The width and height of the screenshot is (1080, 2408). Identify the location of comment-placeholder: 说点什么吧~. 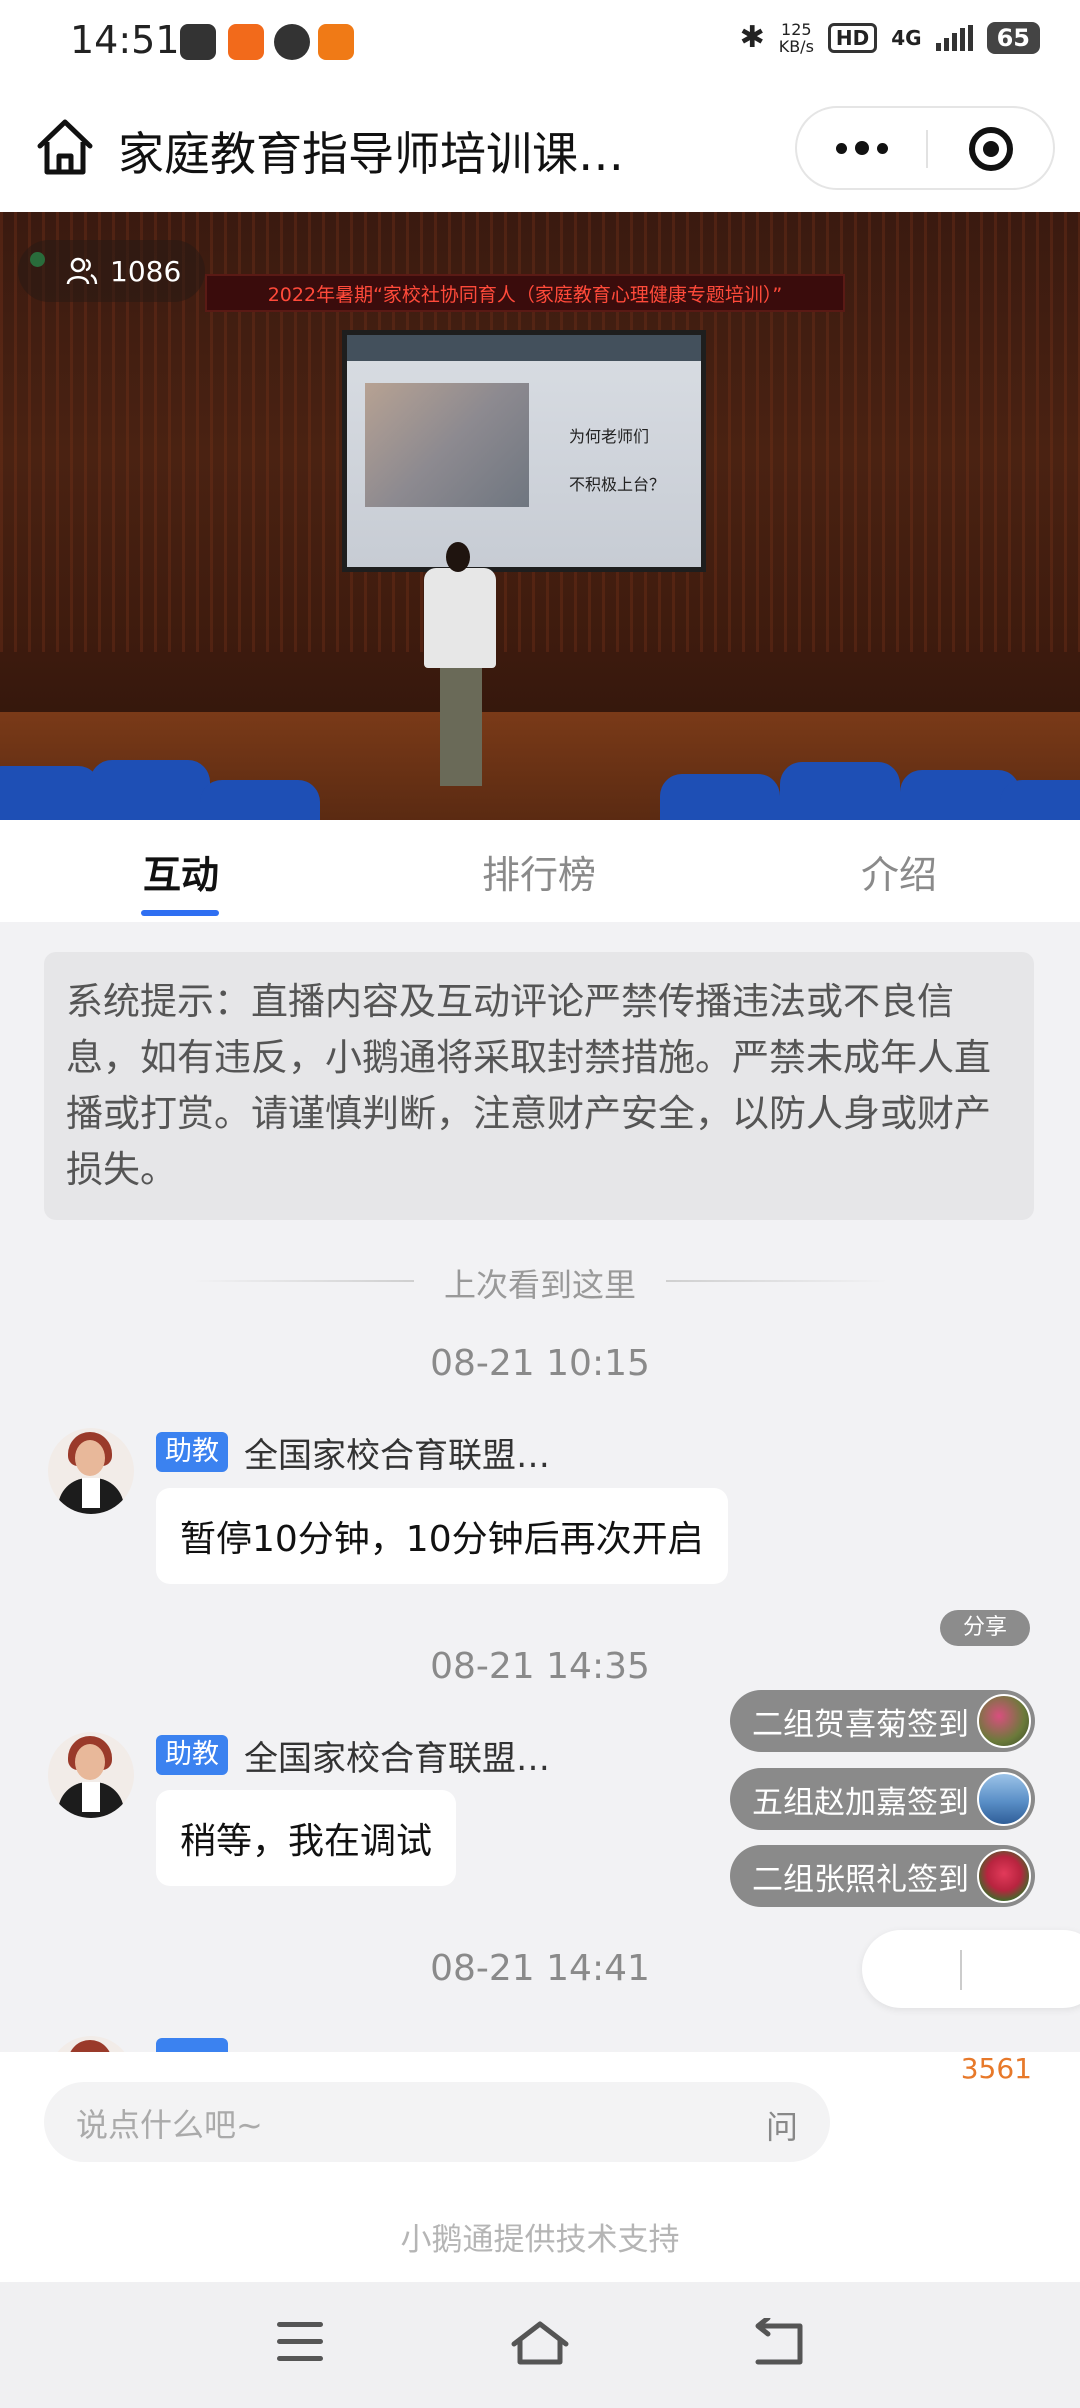
(169, 2125).